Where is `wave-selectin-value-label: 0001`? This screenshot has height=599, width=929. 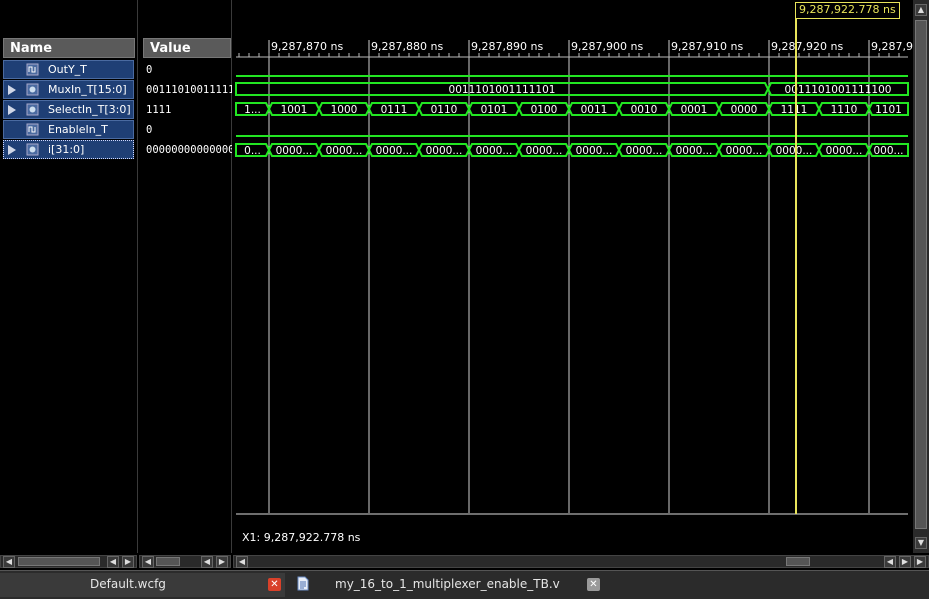 wave-selectin-value-label: 0001 is located at coordinates (694, 110).